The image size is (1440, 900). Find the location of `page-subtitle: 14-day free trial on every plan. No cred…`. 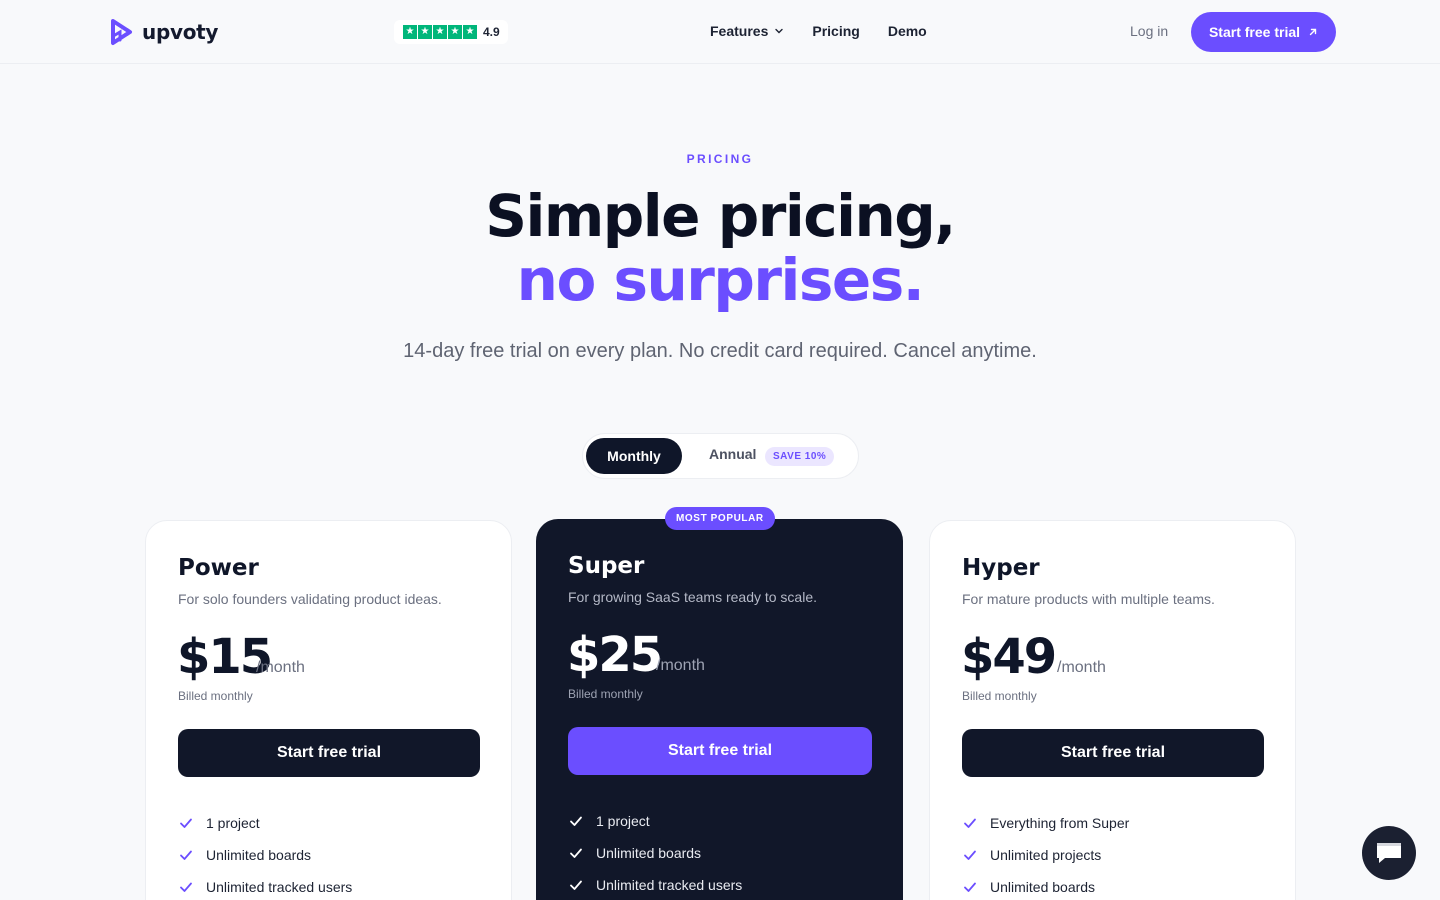

page-subtitle: 14-day free trial on every plan. No cred… is located at coordinates (720, 351).